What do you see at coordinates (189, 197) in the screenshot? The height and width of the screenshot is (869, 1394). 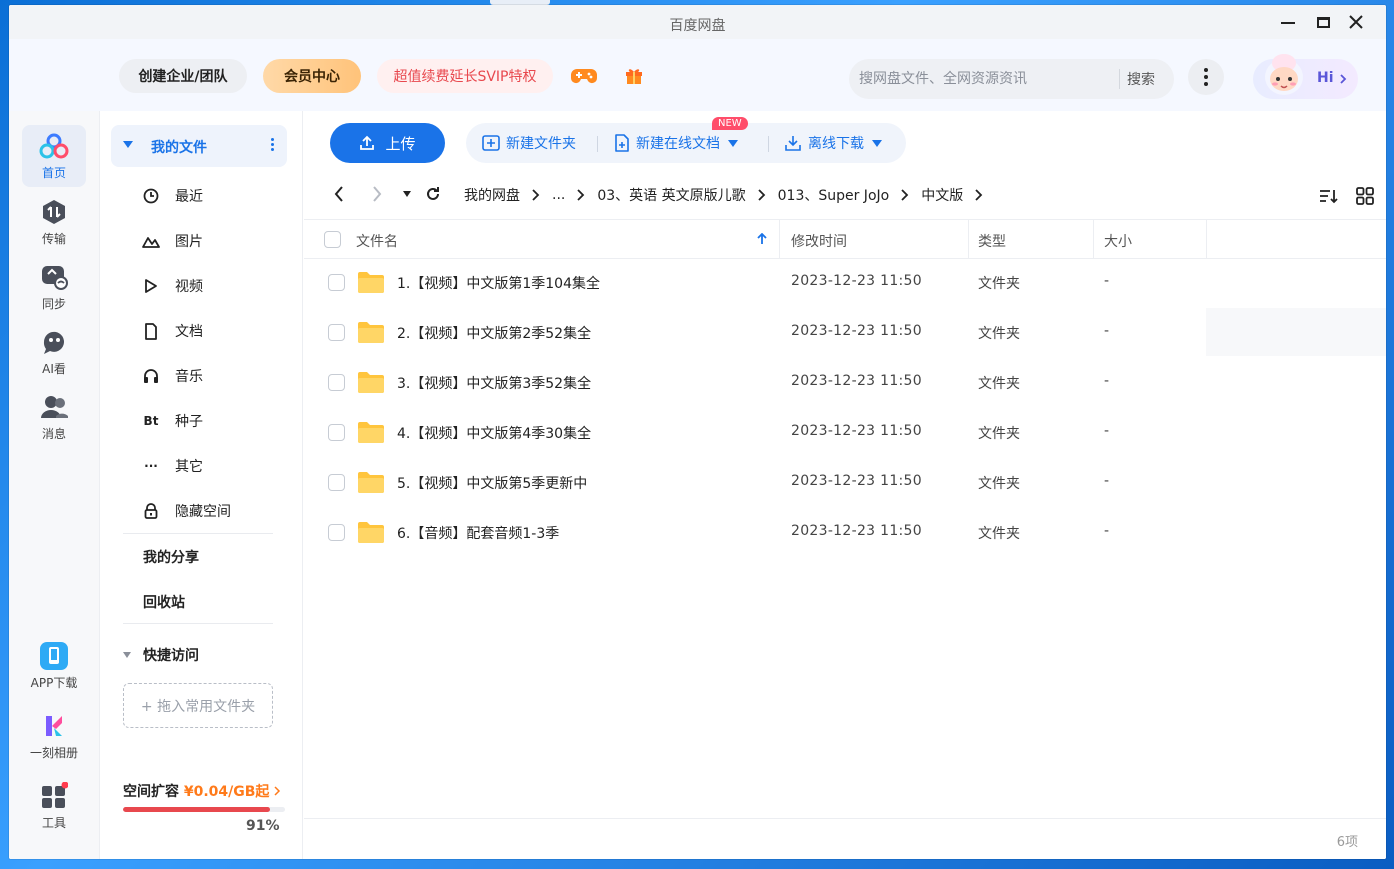 I see `sidebar-item-label: 最近` at bounding box center [189, 197].